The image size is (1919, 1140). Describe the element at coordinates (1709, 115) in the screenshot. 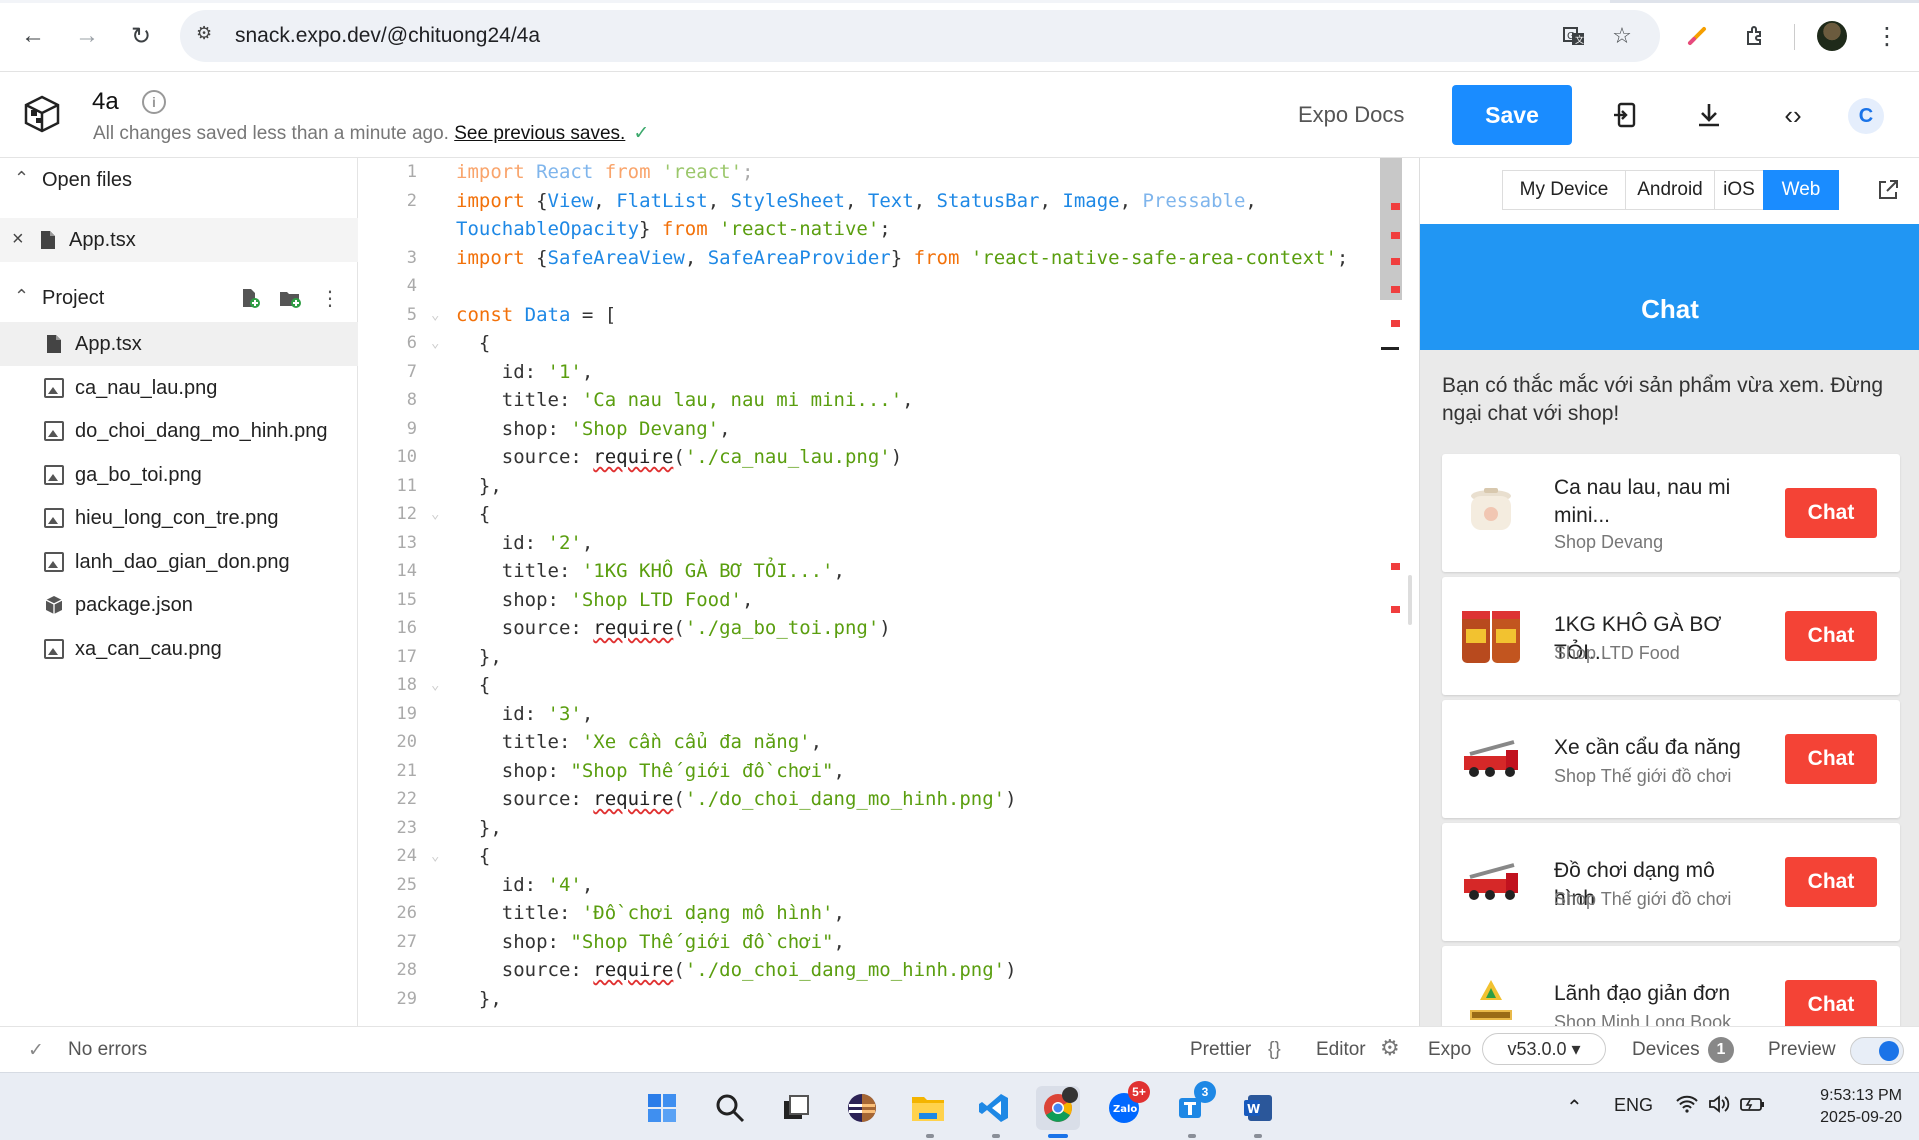

I see `download-icon` at that location.